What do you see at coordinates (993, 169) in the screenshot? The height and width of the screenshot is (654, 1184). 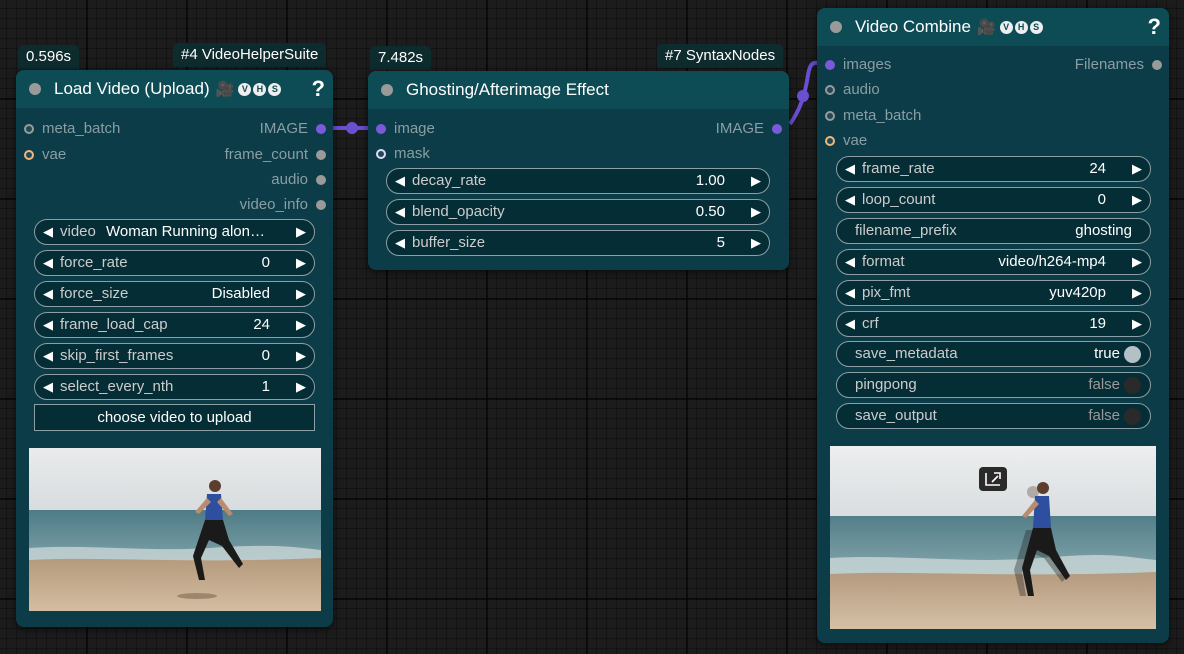 I see `frame-rate-widget: ◀ frame_rate 24 ▶` at bounding box center [993, 169].